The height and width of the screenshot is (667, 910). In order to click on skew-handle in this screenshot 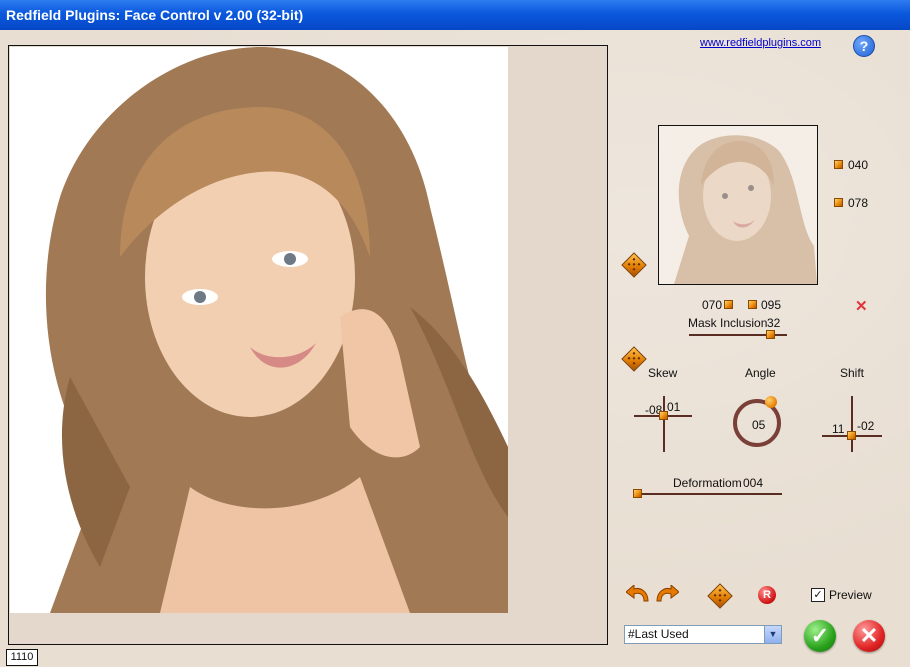, I will do `click(663, 415)`.